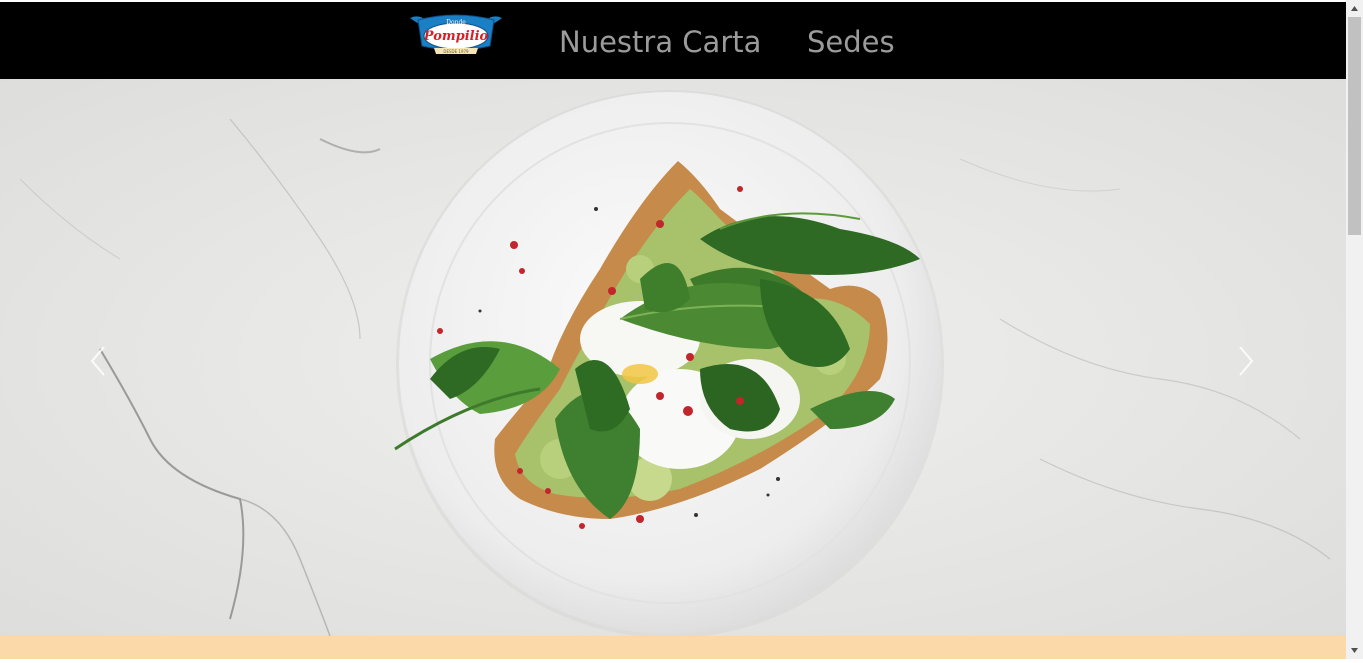 This screenshot has height=663, width=1363. I want to click on nav-link-nuestra-carta: Nuestra Carta, so click(660, 42).